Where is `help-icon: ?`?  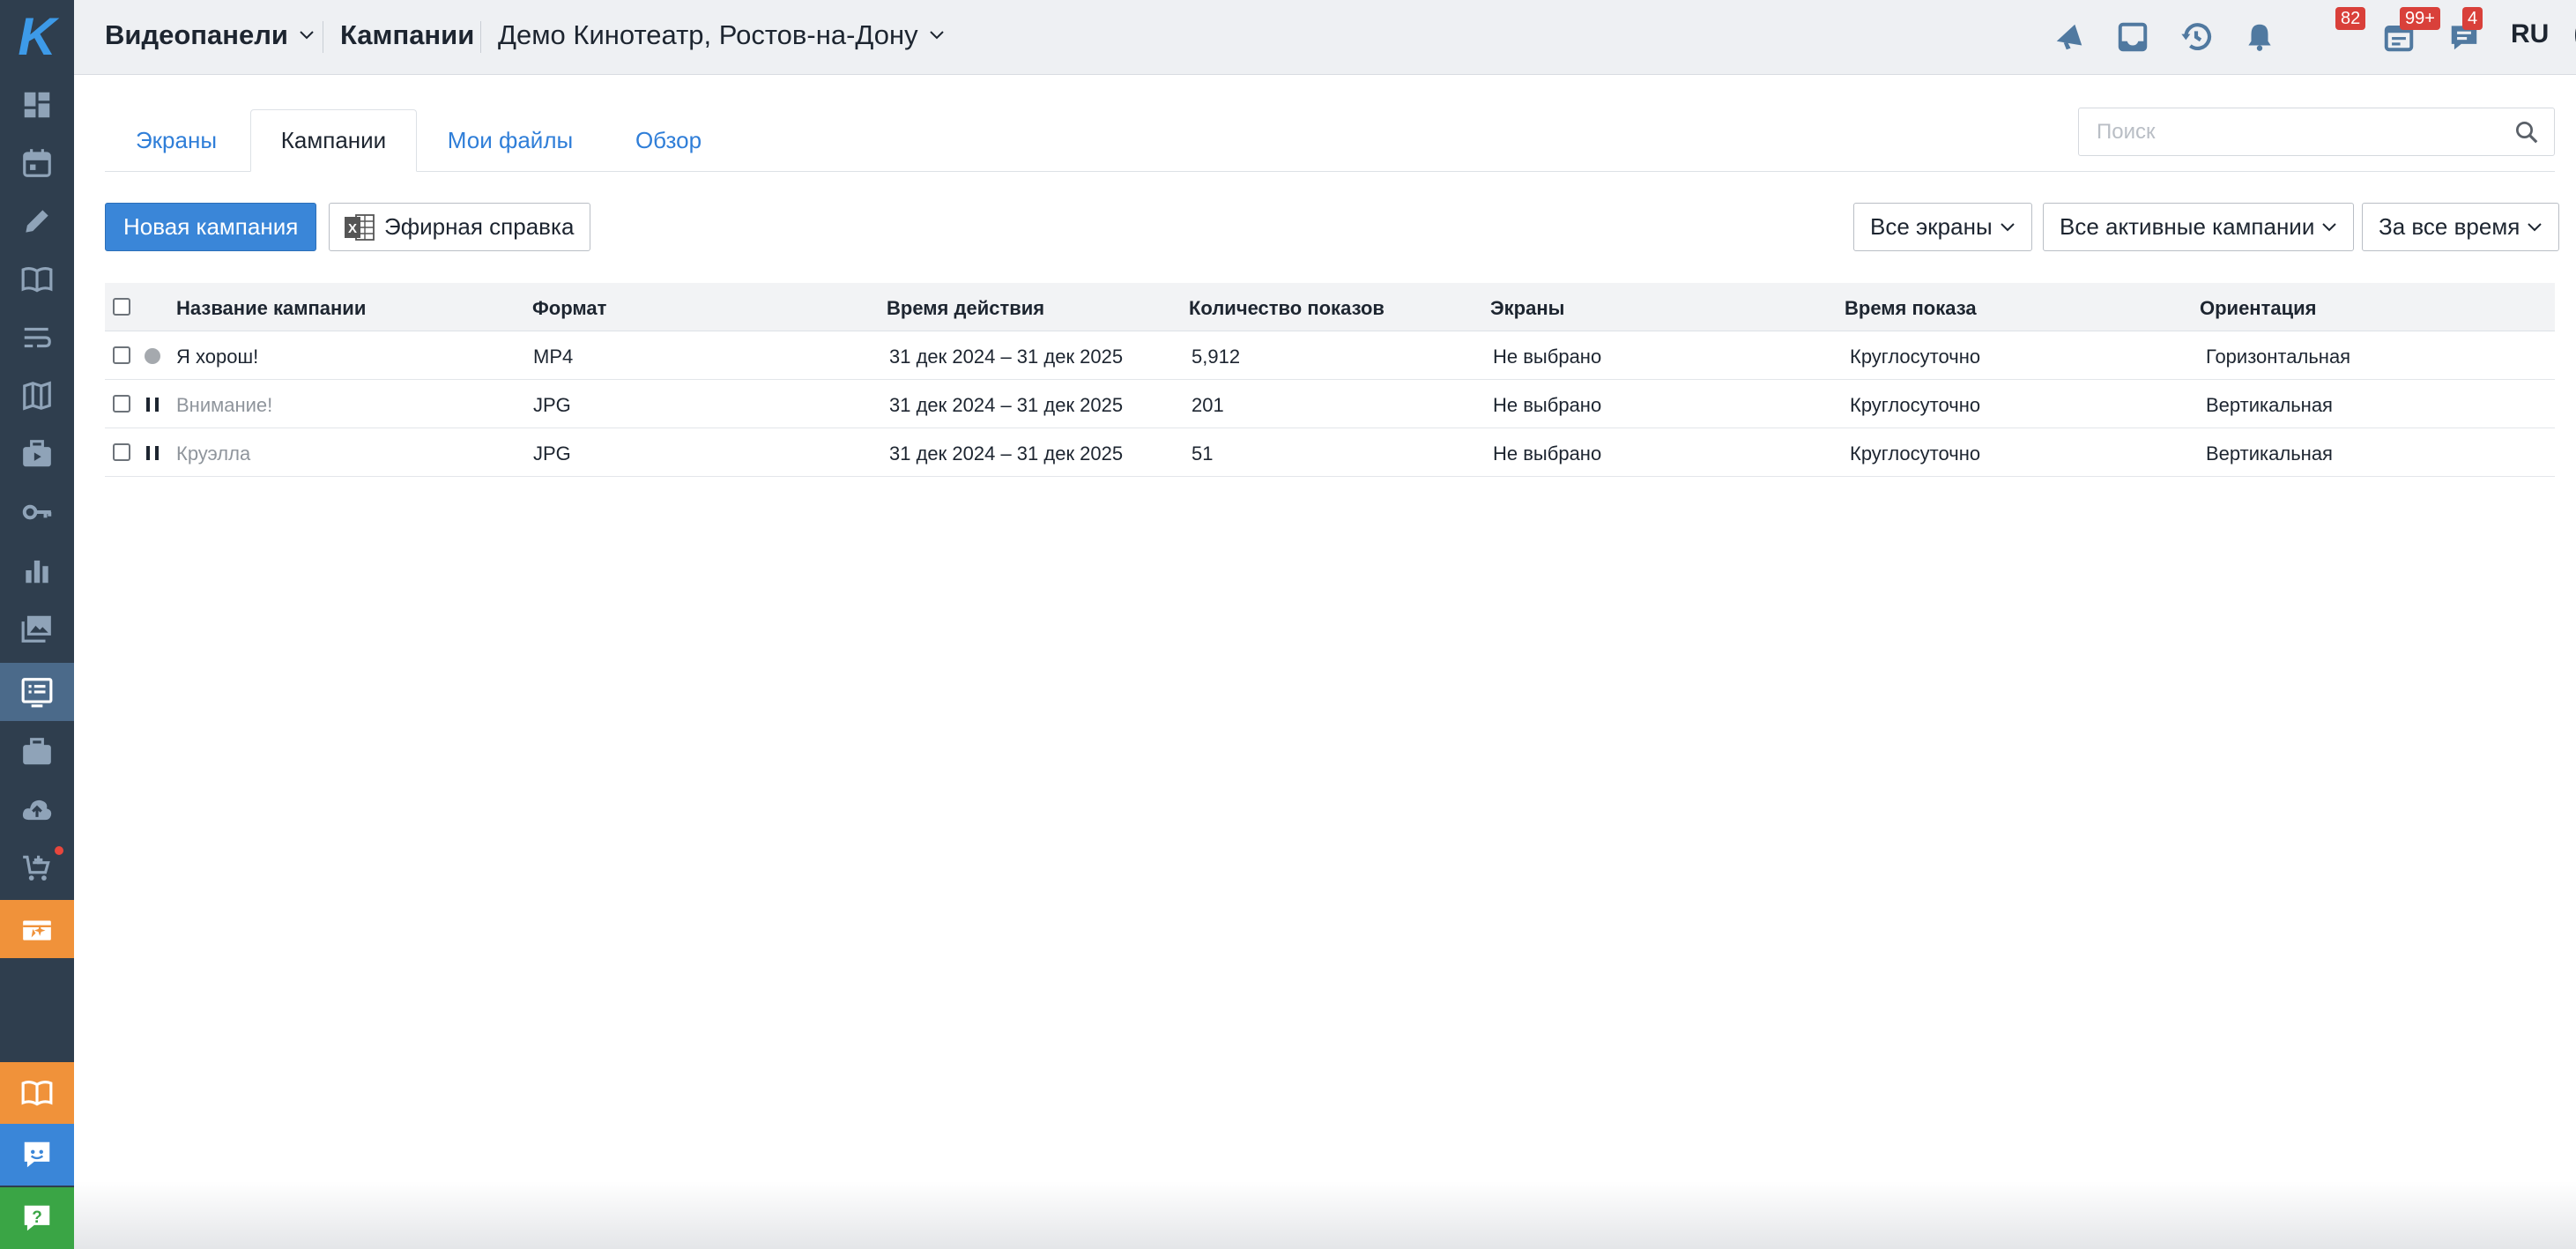
help-icon: ? is located at coordinates (37, 1218).